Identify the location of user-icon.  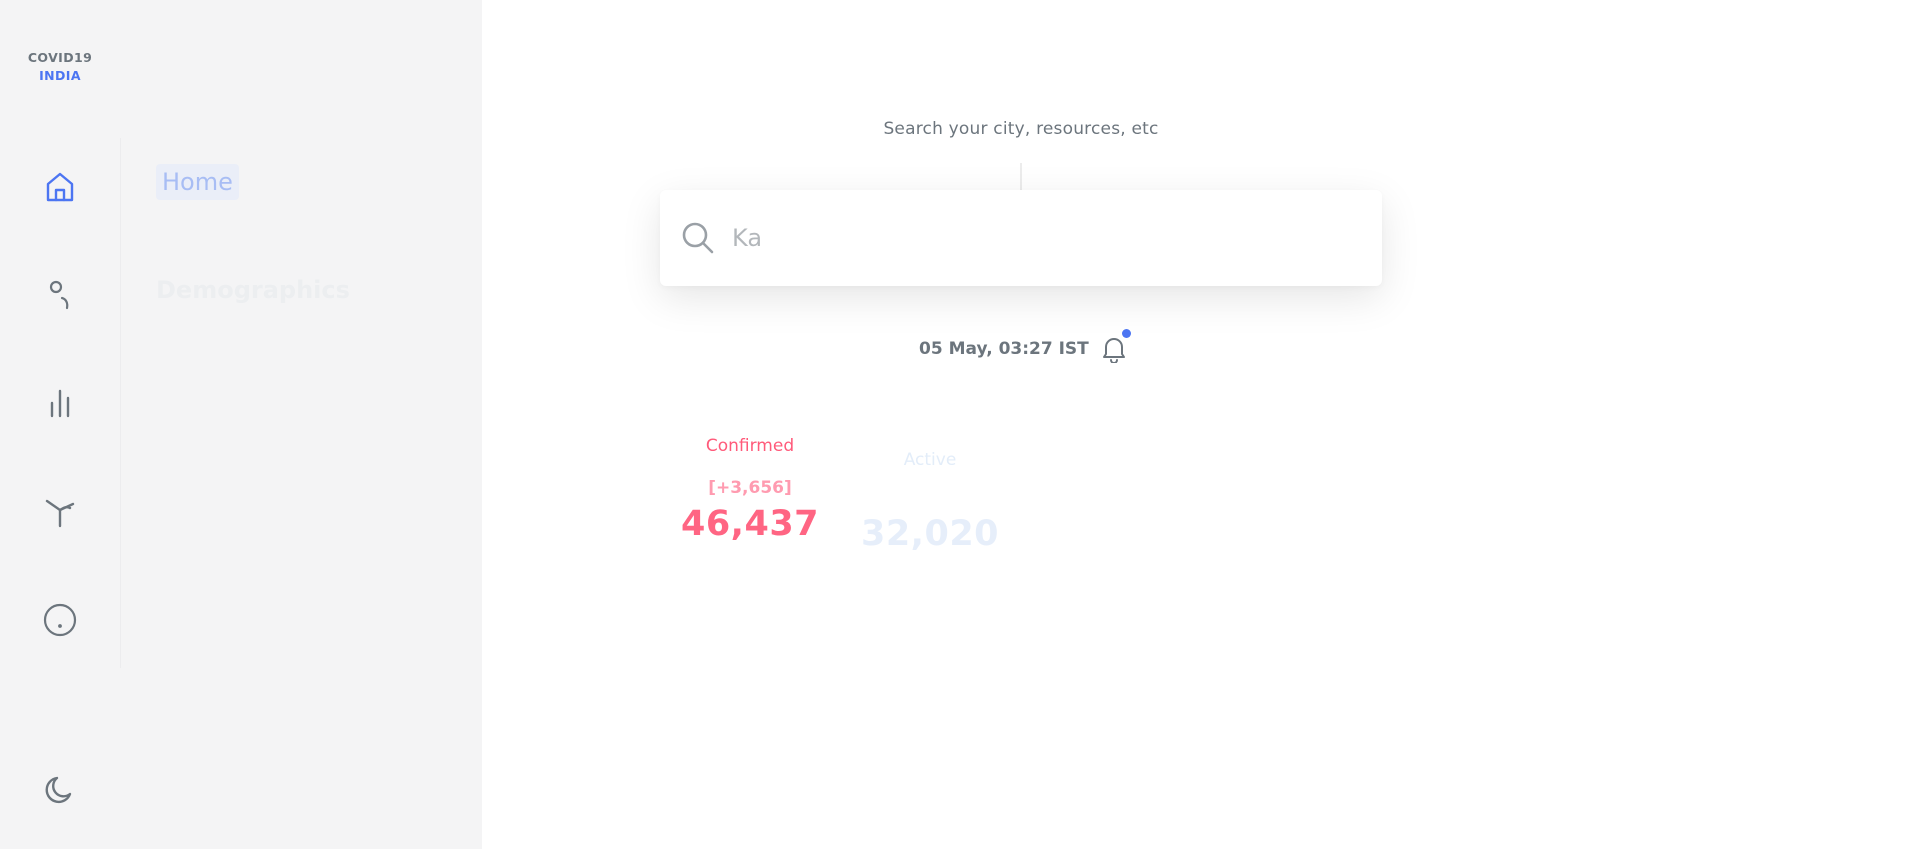
(59, 295).